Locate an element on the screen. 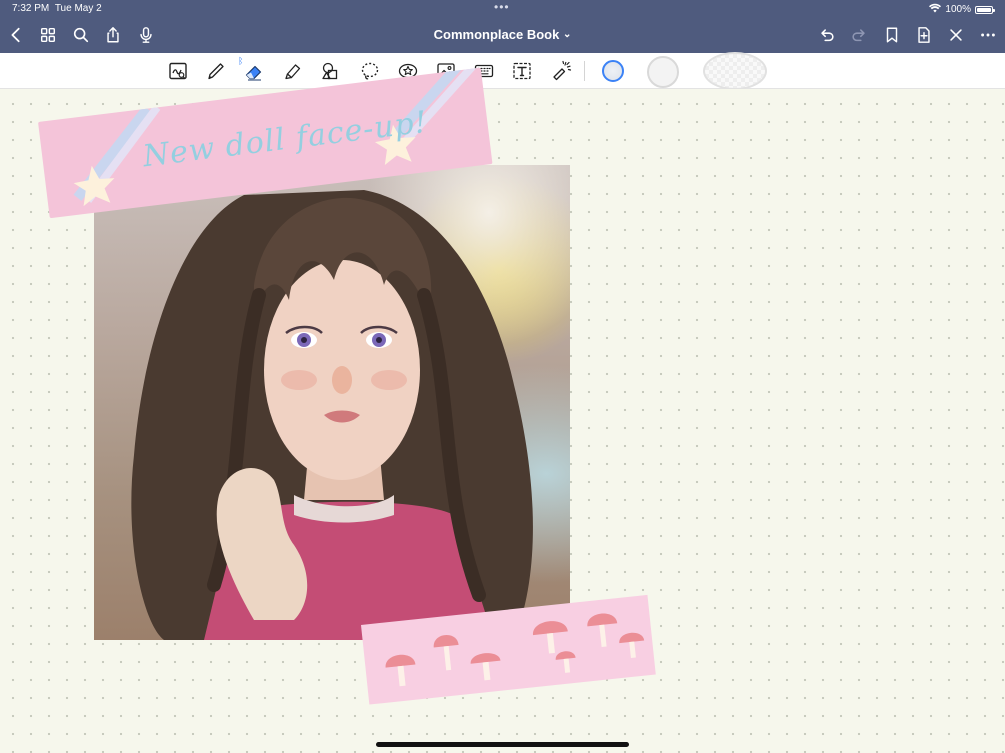 The height and width of the screenshot is (753, 1005). document-title-text: Commonplace Book is located at coordinates (496, 34).